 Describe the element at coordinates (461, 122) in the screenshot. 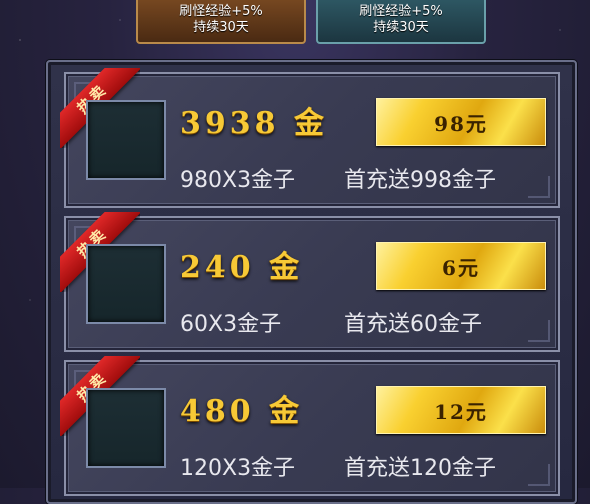

I see `buy-price-button: 98元` at that location.